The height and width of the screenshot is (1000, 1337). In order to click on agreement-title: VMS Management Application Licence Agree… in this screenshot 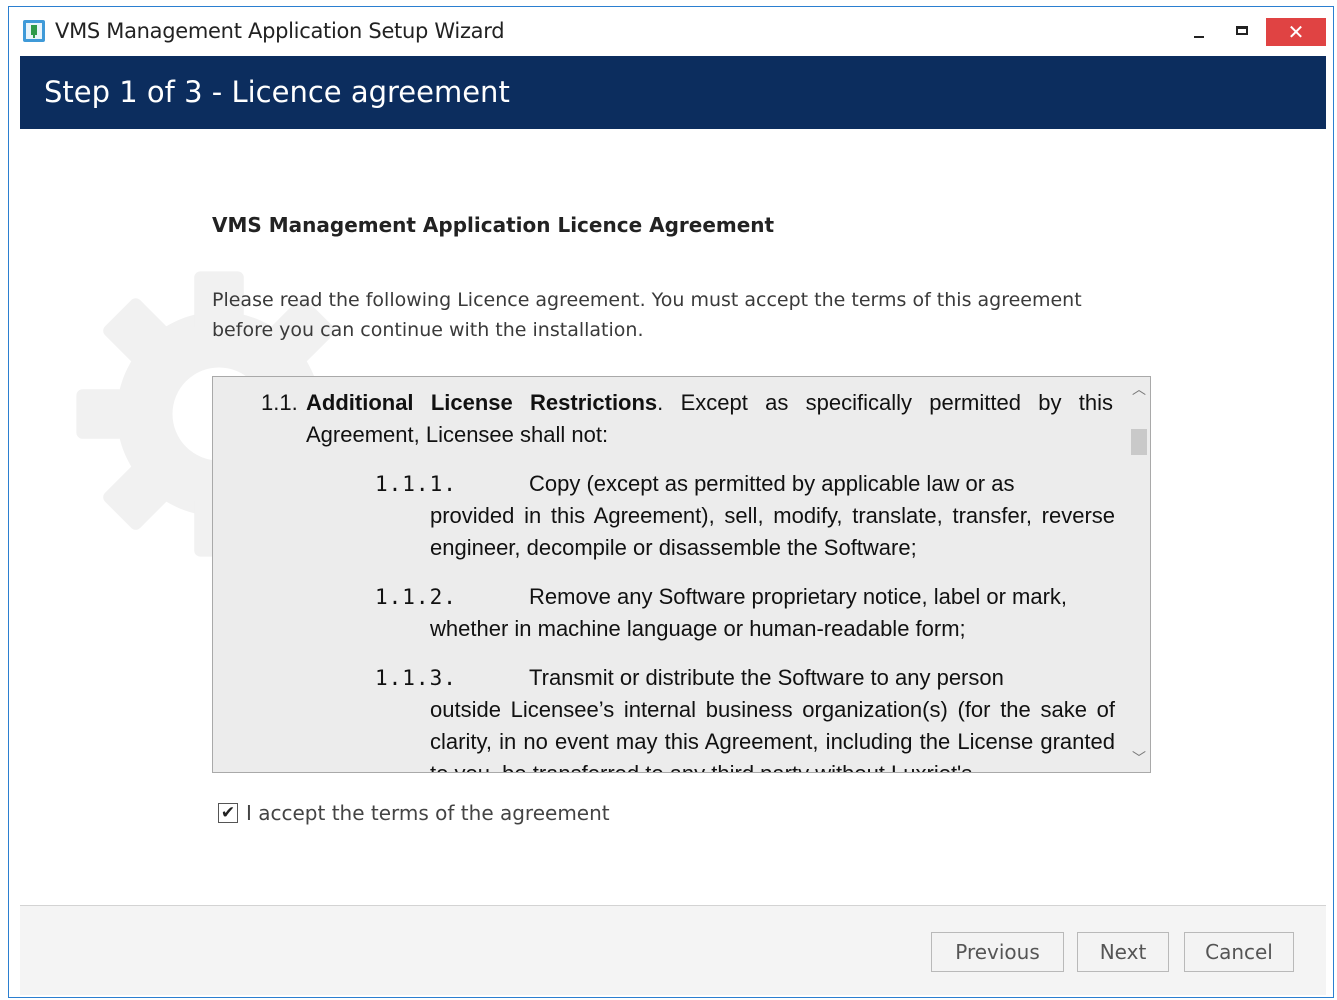, I will do `click(493, 225)`.